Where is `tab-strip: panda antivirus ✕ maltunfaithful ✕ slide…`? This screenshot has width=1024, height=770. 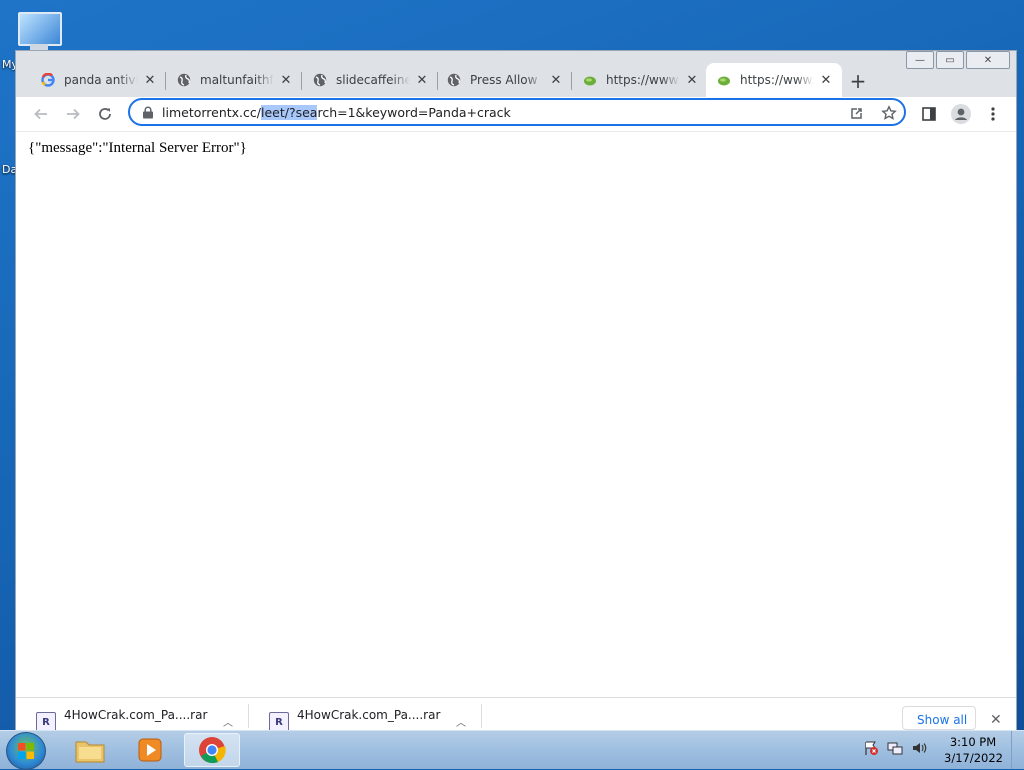
tab-strip: panda antivirus ✕ maltunfaithful ✕ slide… is located at coordinates (516, 80).